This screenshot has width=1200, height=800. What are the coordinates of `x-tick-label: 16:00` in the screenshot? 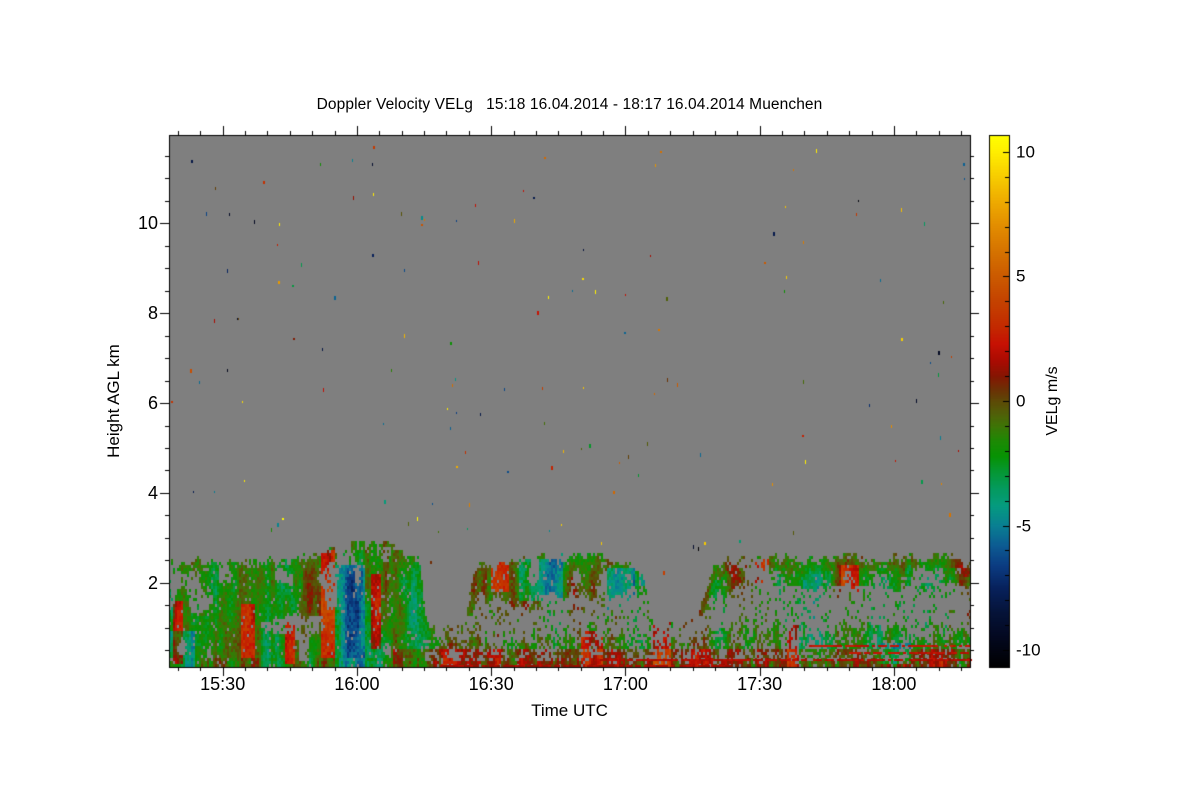 It's located at (357, 684).